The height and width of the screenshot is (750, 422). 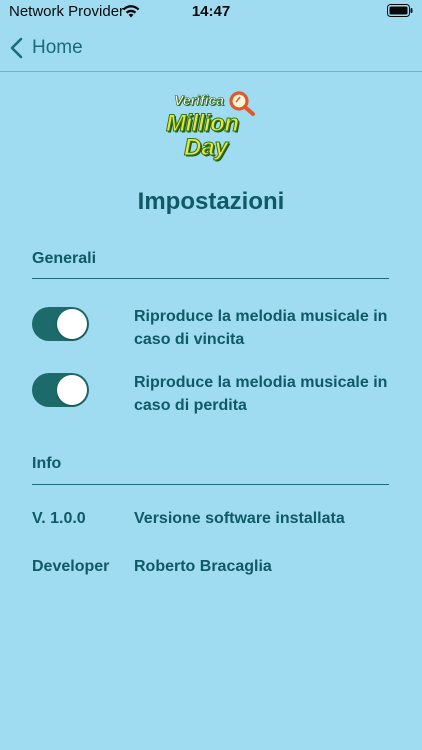 I want to click on toggle-melody-win, so click(x=60, y=324).